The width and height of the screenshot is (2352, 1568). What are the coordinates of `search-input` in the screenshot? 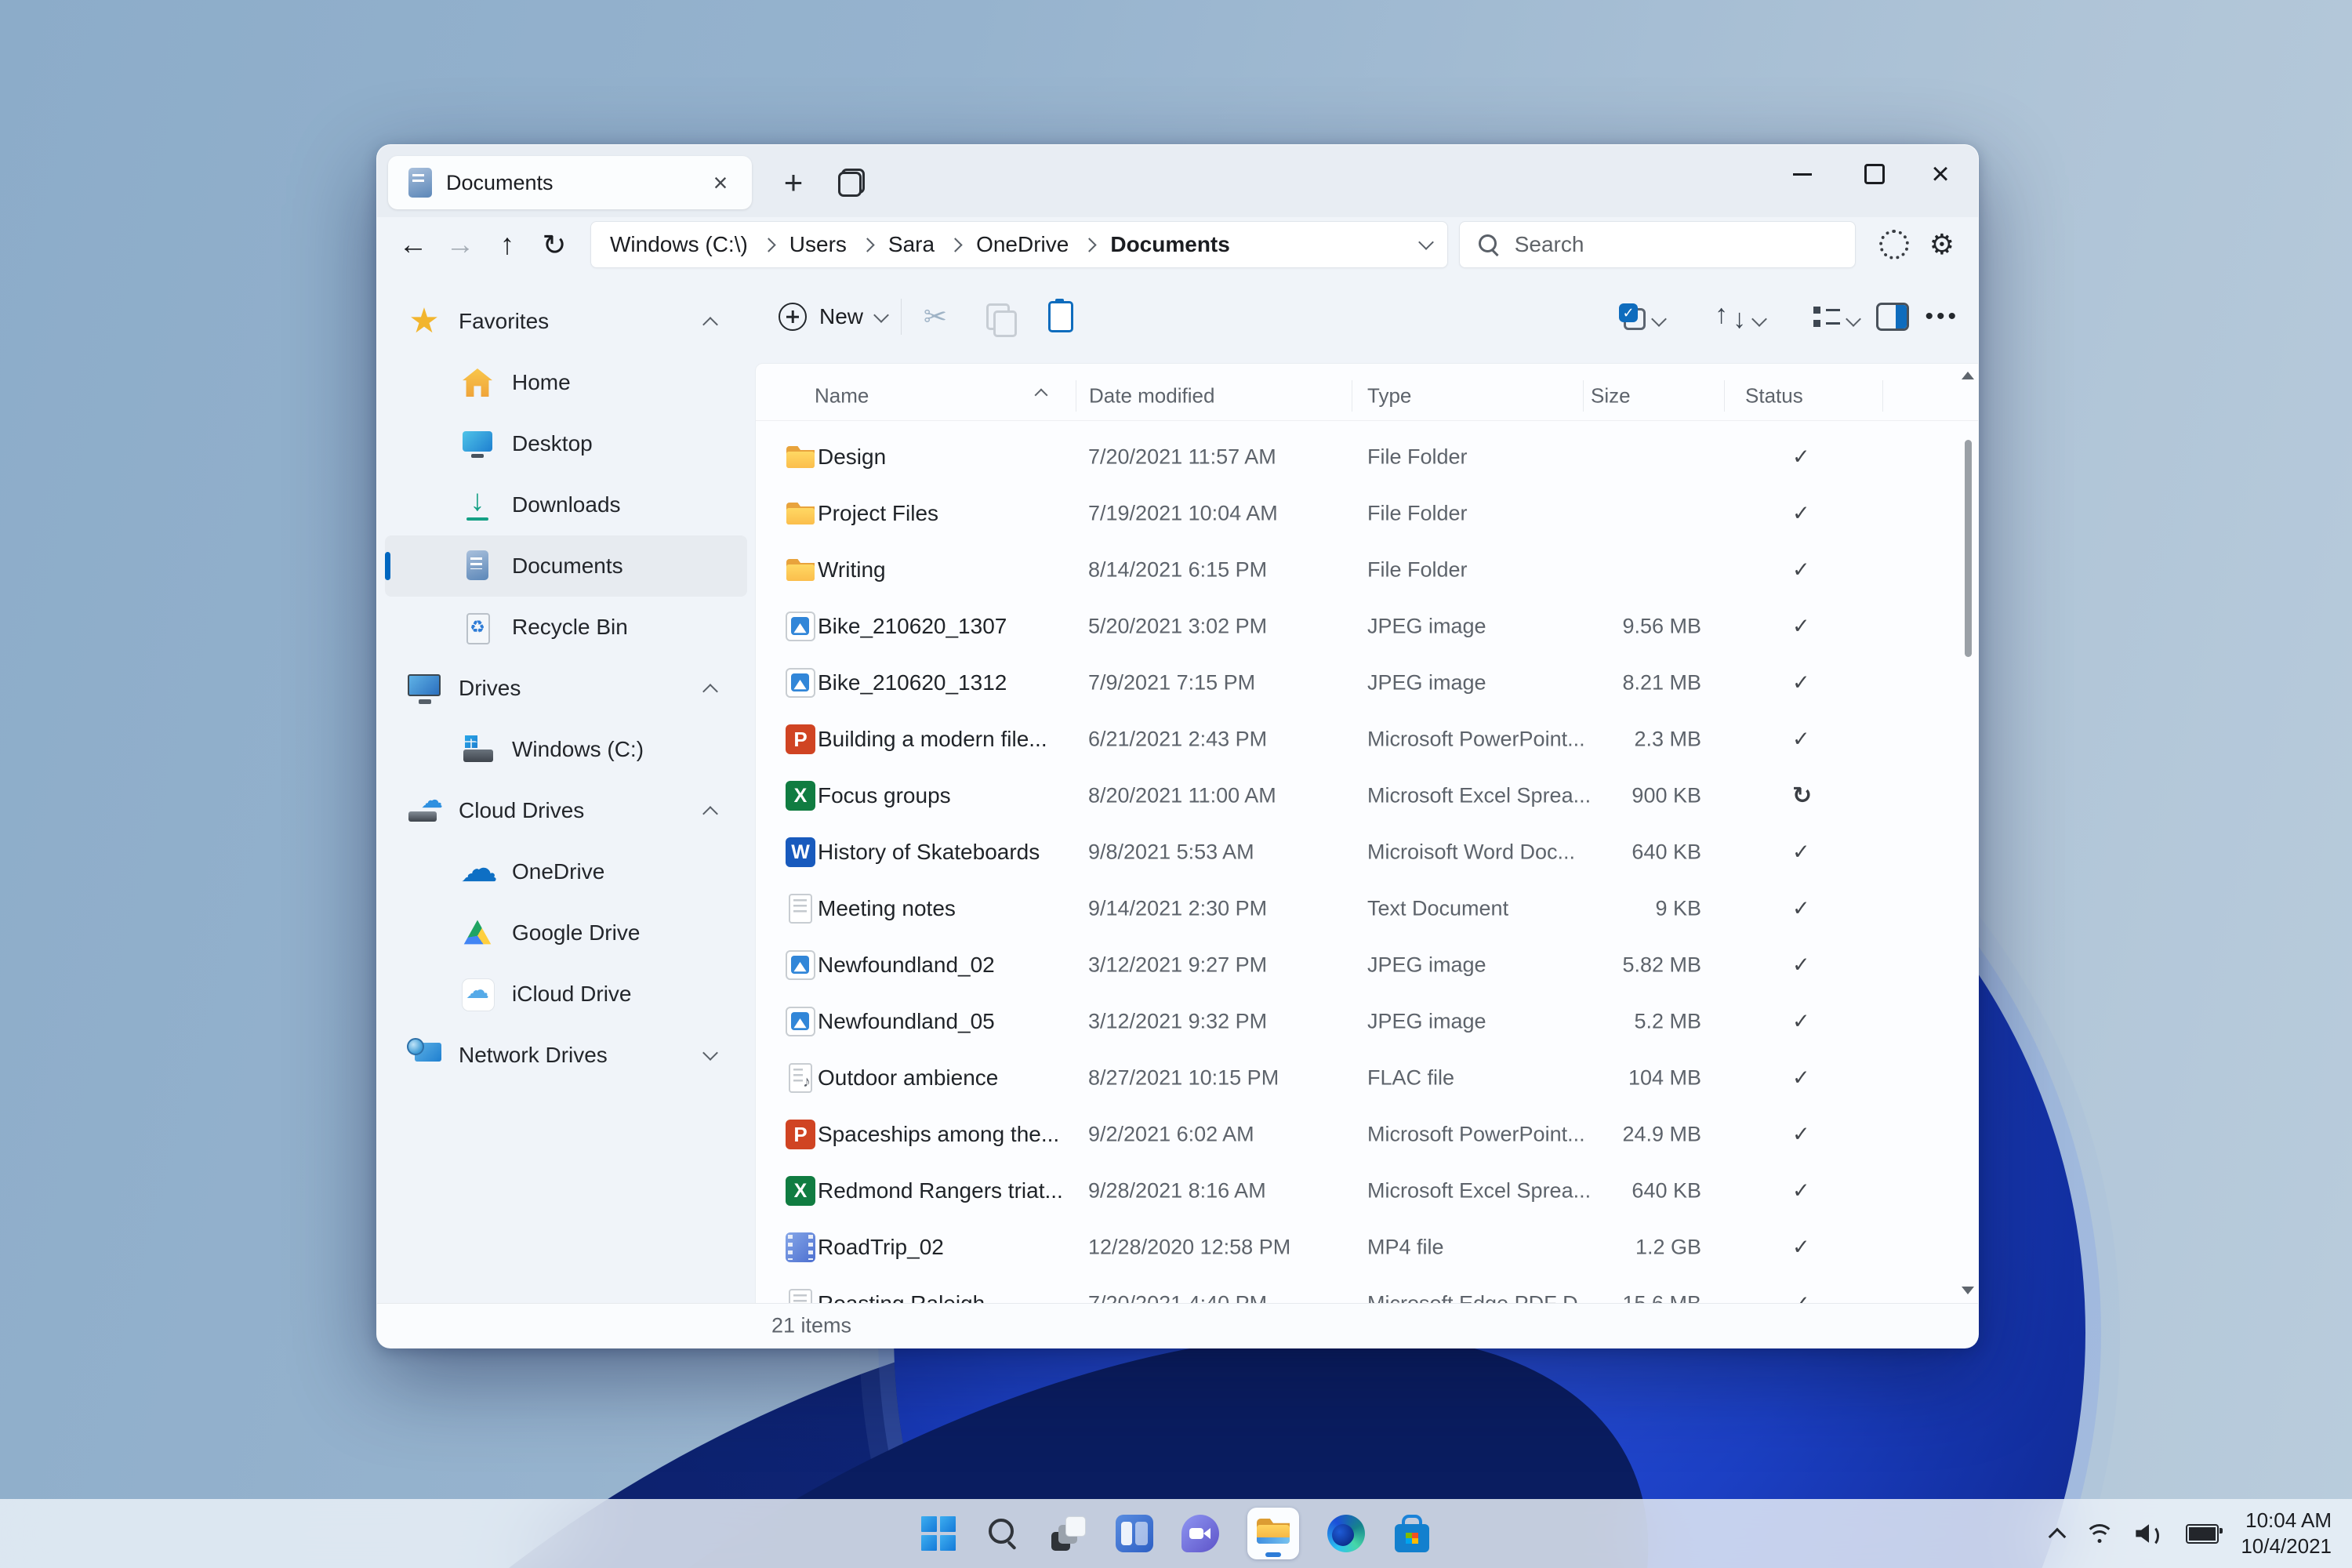 It's located at (1655, 244).